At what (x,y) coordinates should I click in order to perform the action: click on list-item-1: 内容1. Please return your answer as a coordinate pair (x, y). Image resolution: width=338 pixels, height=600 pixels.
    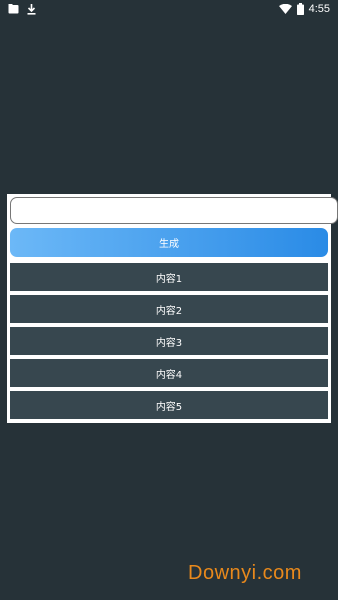
    Looking at the image, I should click on (169, 277).